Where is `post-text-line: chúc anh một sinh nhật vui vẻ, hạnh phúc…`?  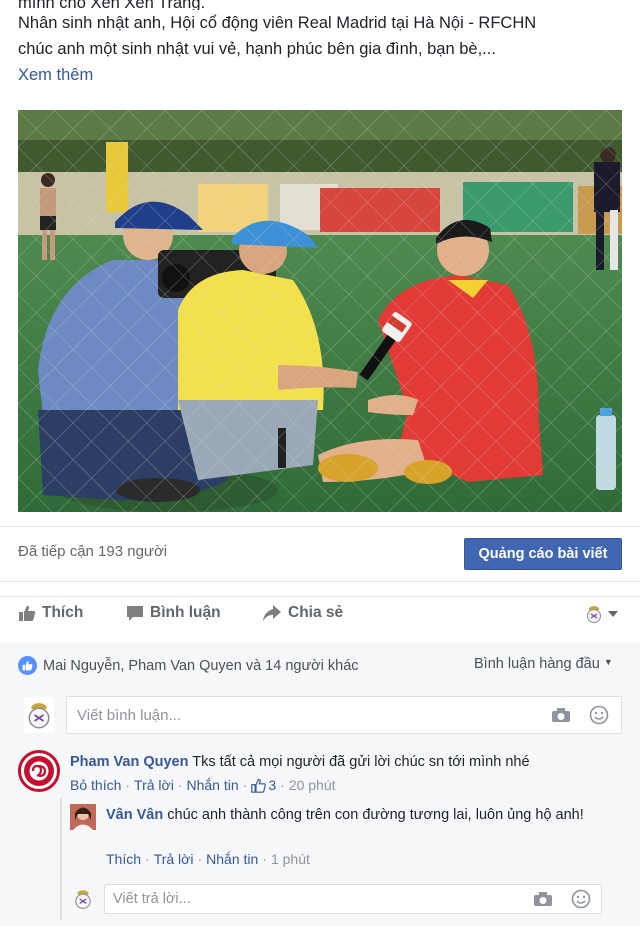
post-text-line: chúc anh một sinh nhật vui vẻ, hạnh phúc… is located at coordinates (257, 49).